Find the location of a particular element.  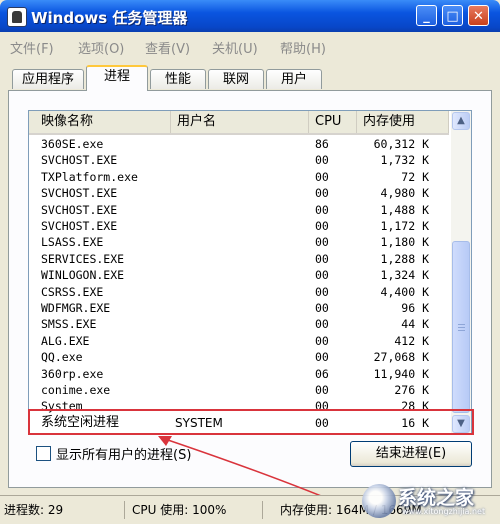

table-row: WINLOGON.EXE 00 1,324 K is located at coordinates (239, 275).